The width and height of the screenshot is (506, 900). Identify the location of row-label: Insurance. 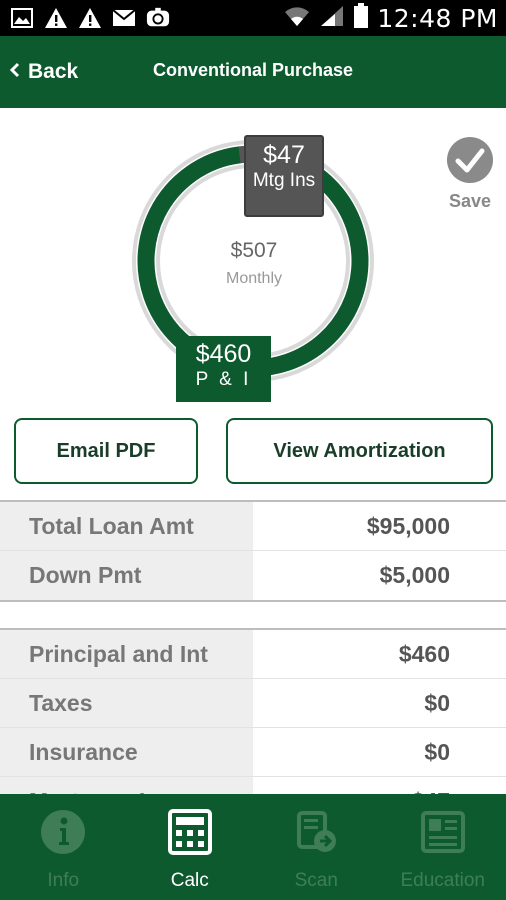
(126, 752).